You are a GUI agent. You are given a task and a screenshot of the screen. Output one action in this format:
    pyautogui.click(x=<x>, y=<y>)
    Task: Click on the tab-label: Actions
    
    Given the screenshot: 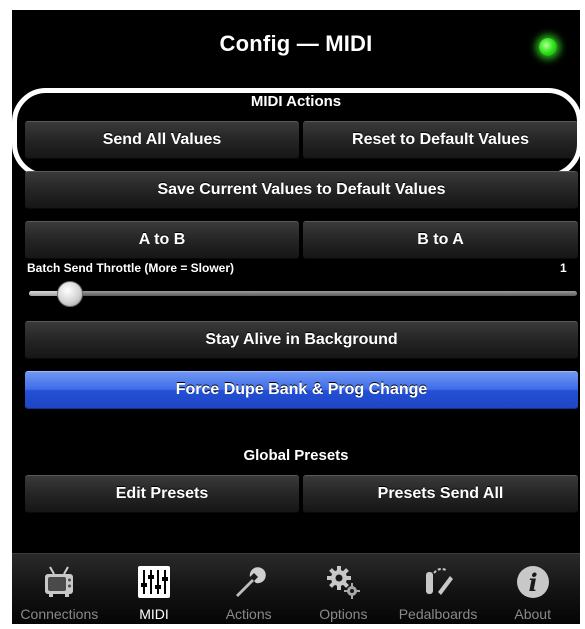 What is the action you would take?
    pyautogui.click(x=248, y=614)
    